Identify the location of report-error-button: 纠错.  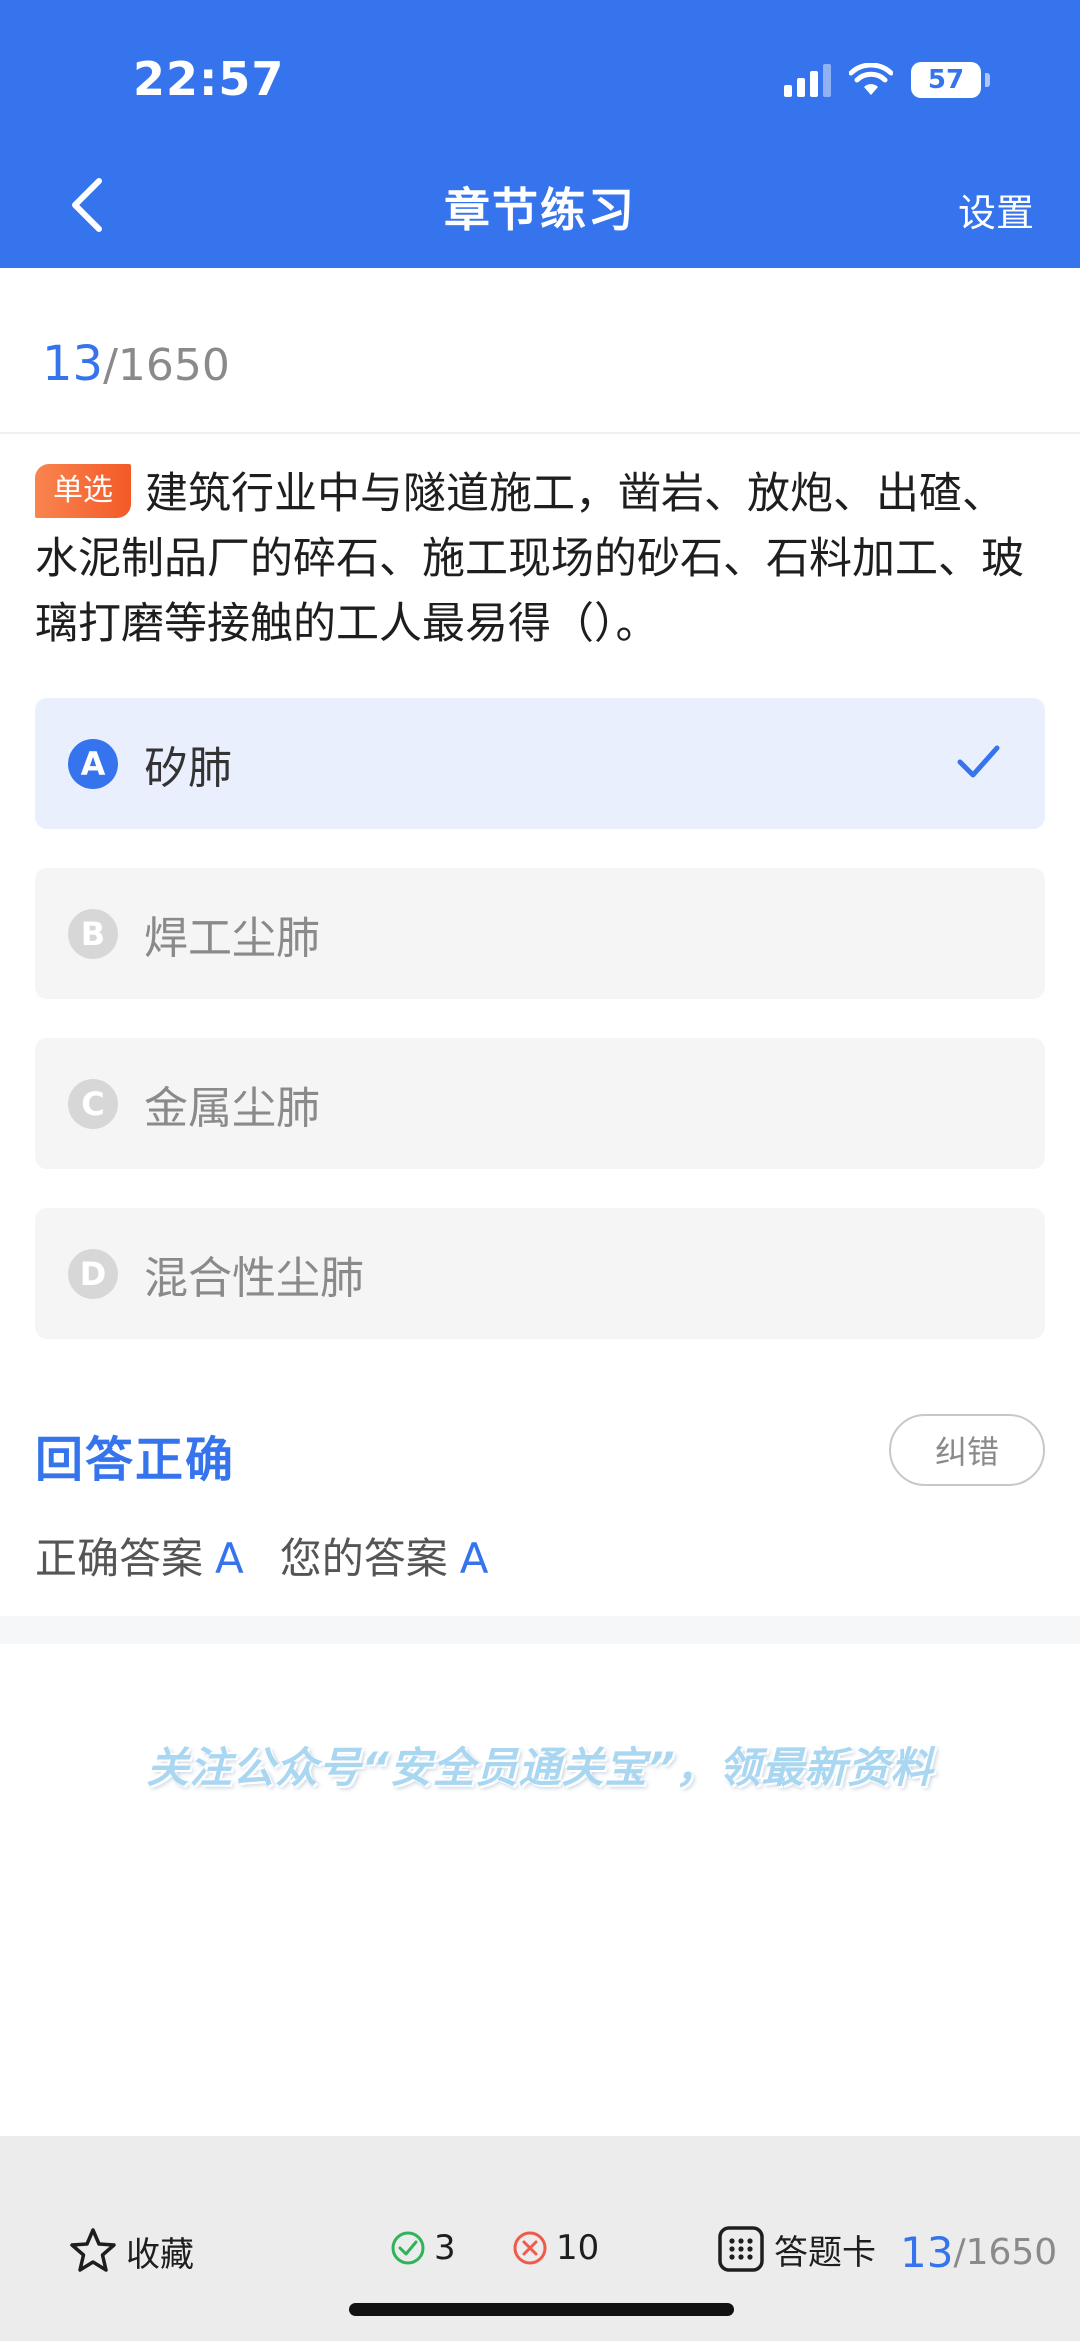
(967, 1450).